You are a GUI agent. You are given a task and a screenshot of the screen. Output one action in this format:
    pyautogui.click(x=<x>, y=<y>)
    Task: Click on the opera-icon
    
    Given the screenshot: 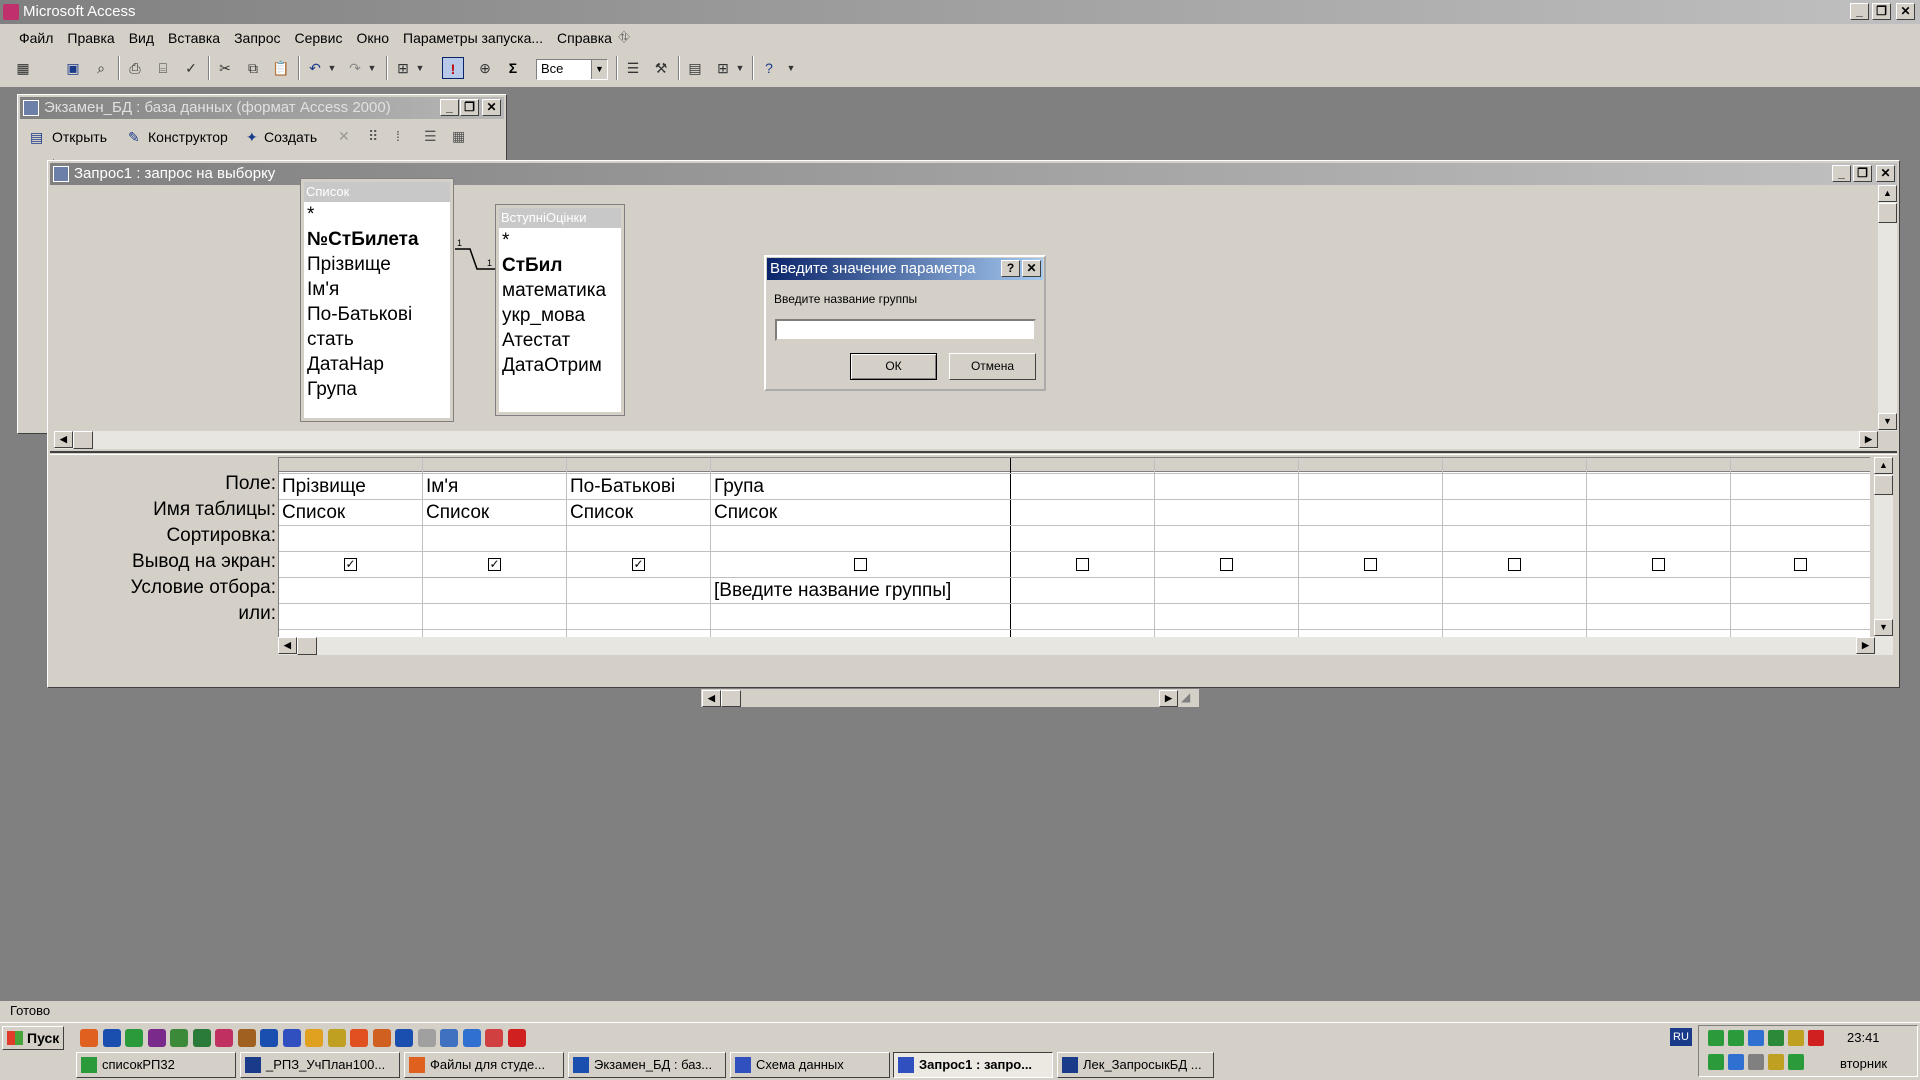 What is the action you would take?
    pyautogui.click(x=516, y=1038)
    